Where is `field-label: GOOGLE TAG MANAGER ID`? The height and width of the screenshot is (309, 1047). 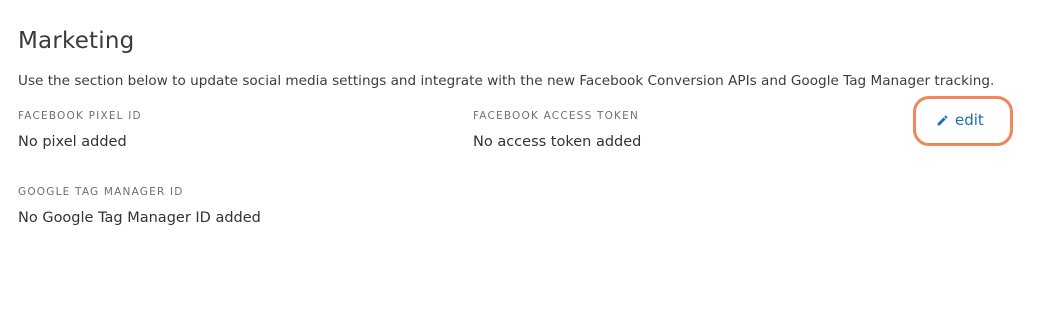
field-label: GOOGLE TAG MANAGER ID is located at coordinates (101, 192).